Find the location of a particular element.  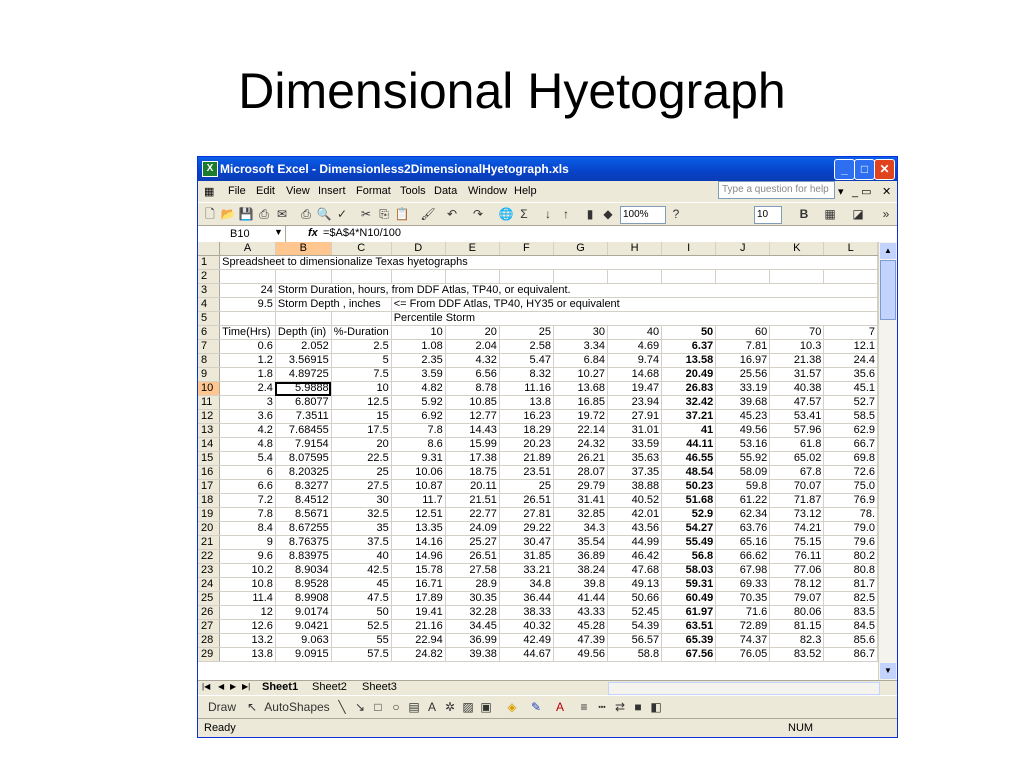

cell: 6.92 is located at coordinates (418, 416).